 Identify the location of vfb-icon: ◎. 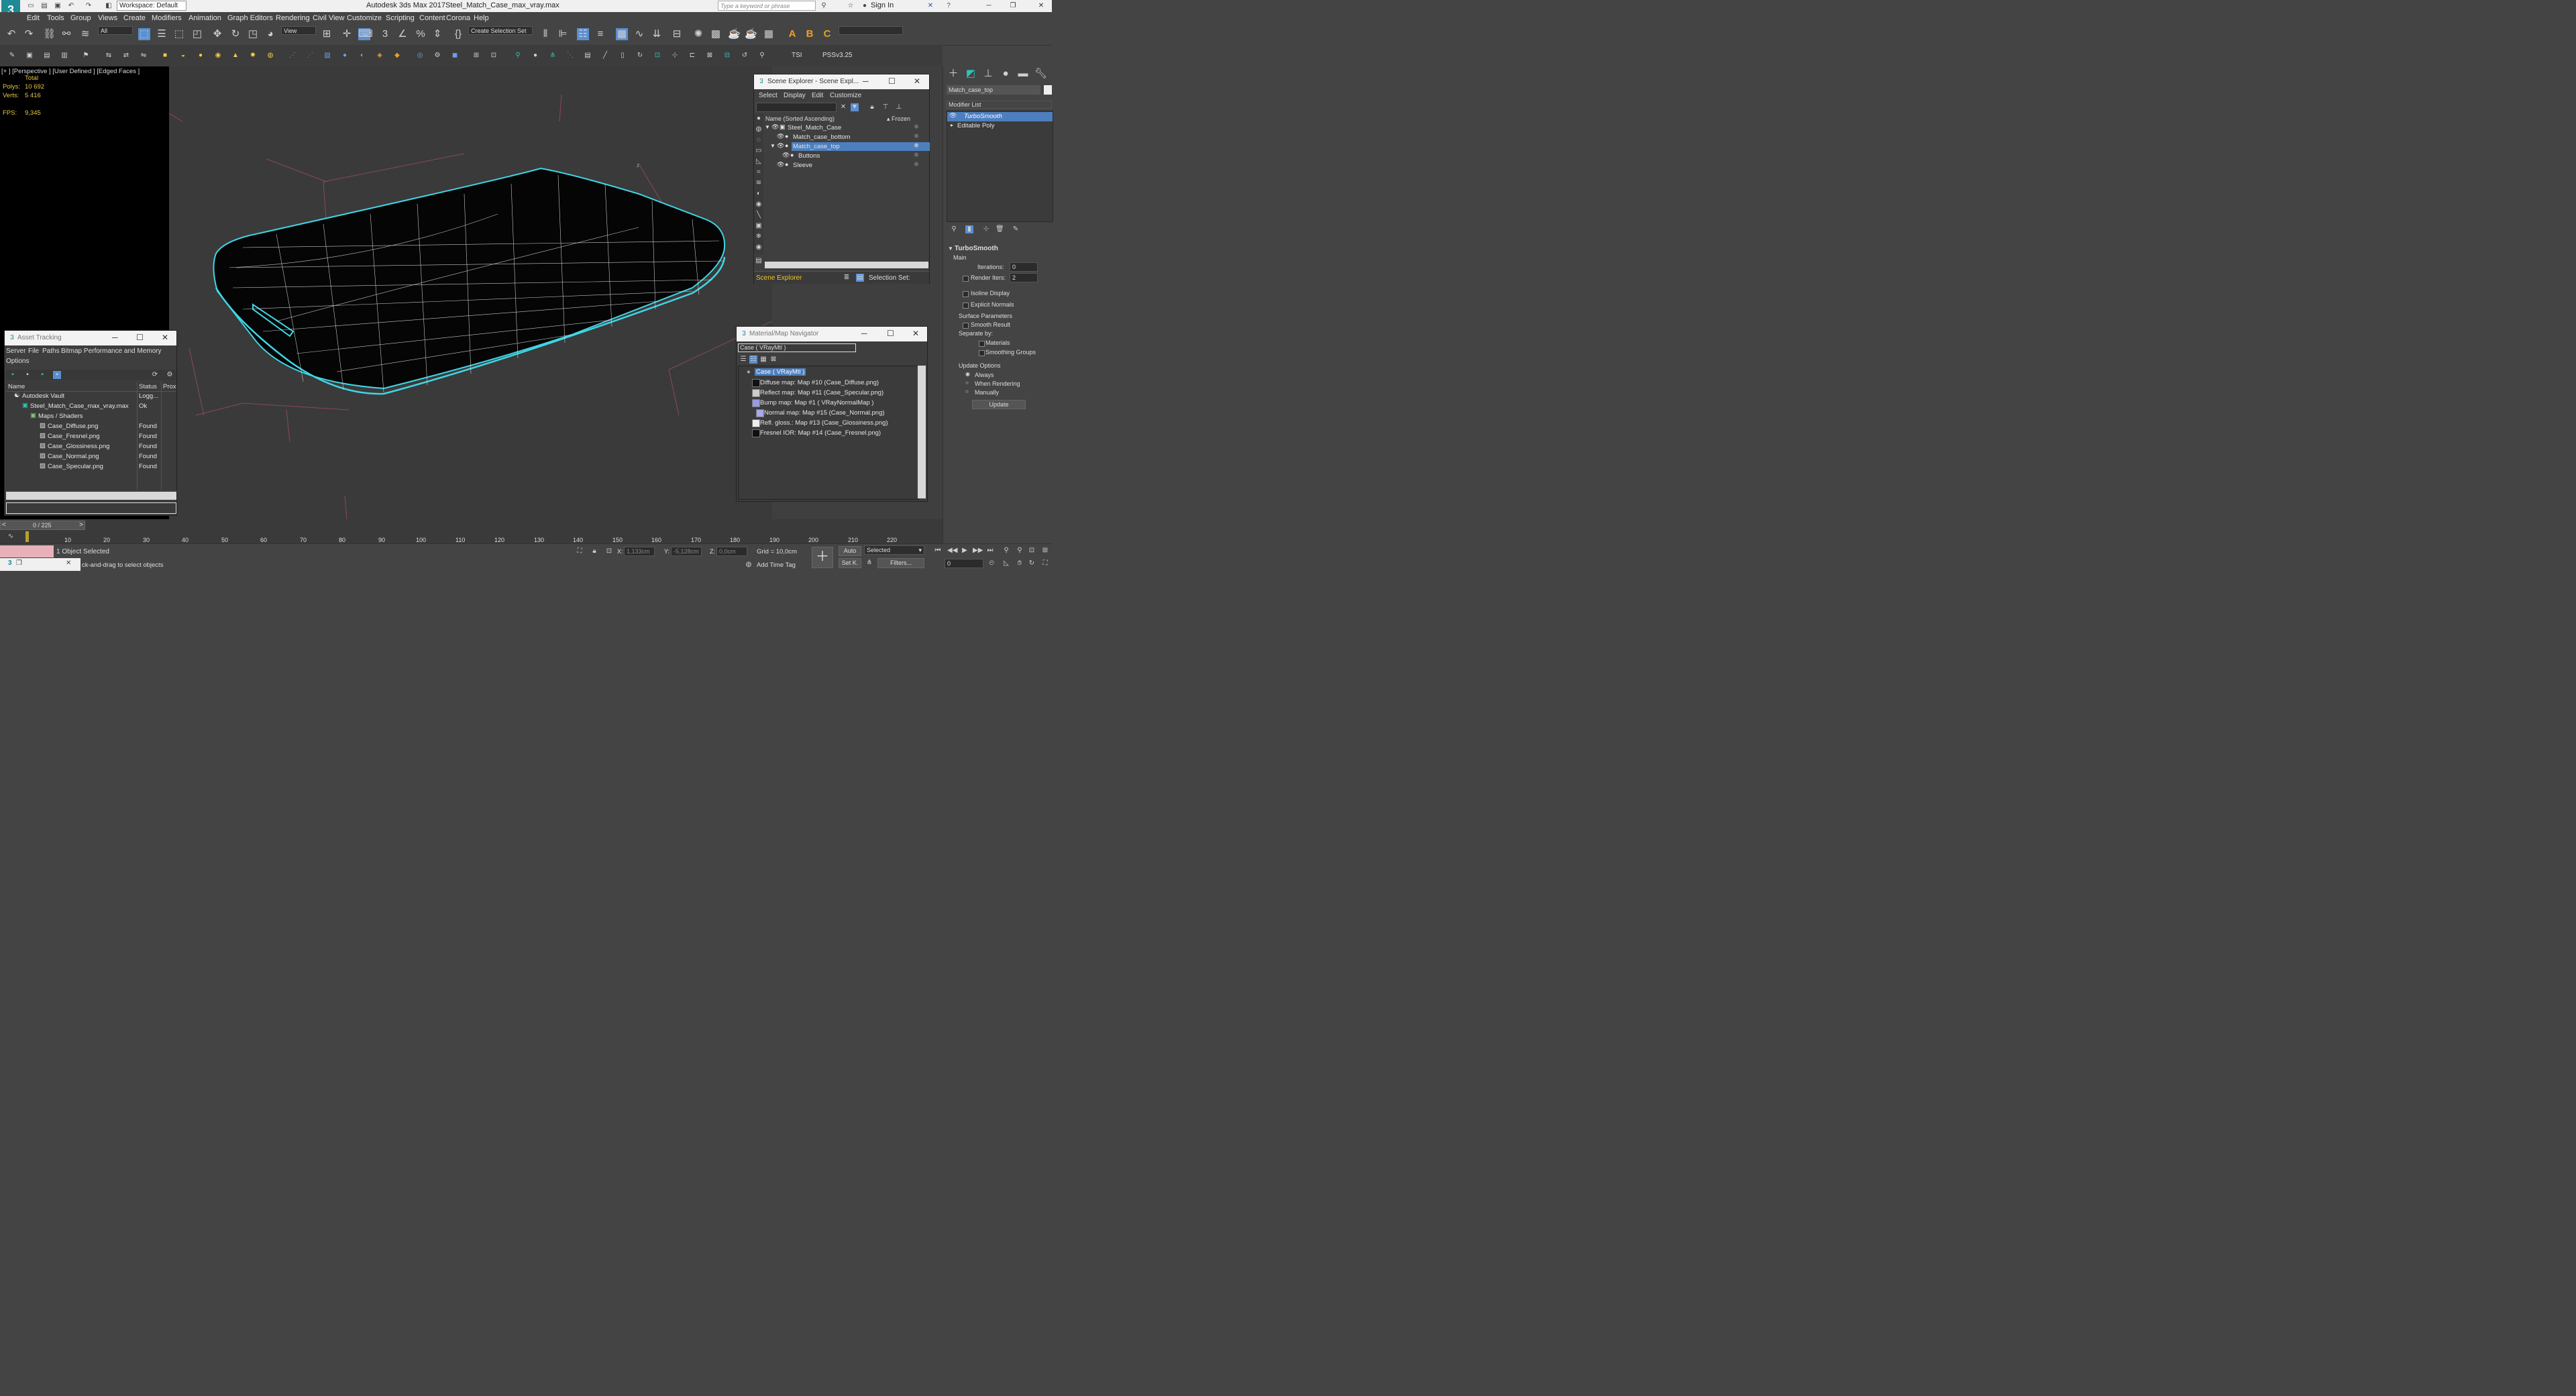
(420, 56).